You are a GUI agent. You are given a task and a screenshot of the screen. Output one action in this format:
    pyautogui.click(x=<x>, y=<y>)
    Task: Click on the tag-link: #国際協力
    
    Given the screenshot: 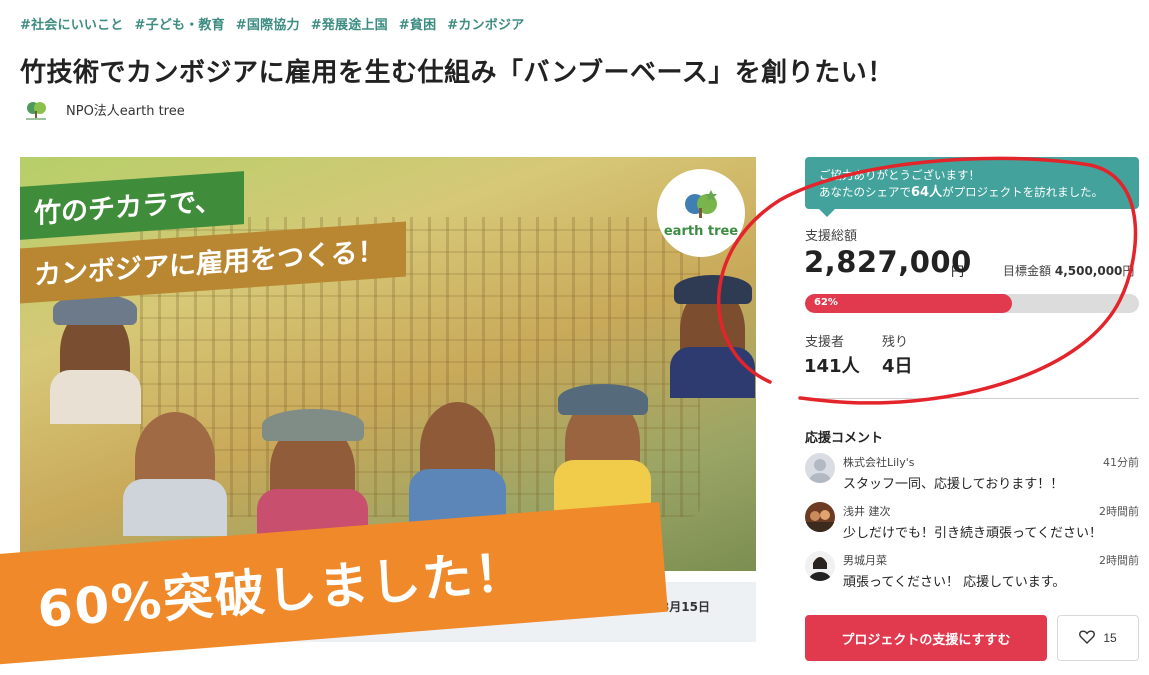 What is the action you would take?
    pyautogui.click(x=268, y=23)
    